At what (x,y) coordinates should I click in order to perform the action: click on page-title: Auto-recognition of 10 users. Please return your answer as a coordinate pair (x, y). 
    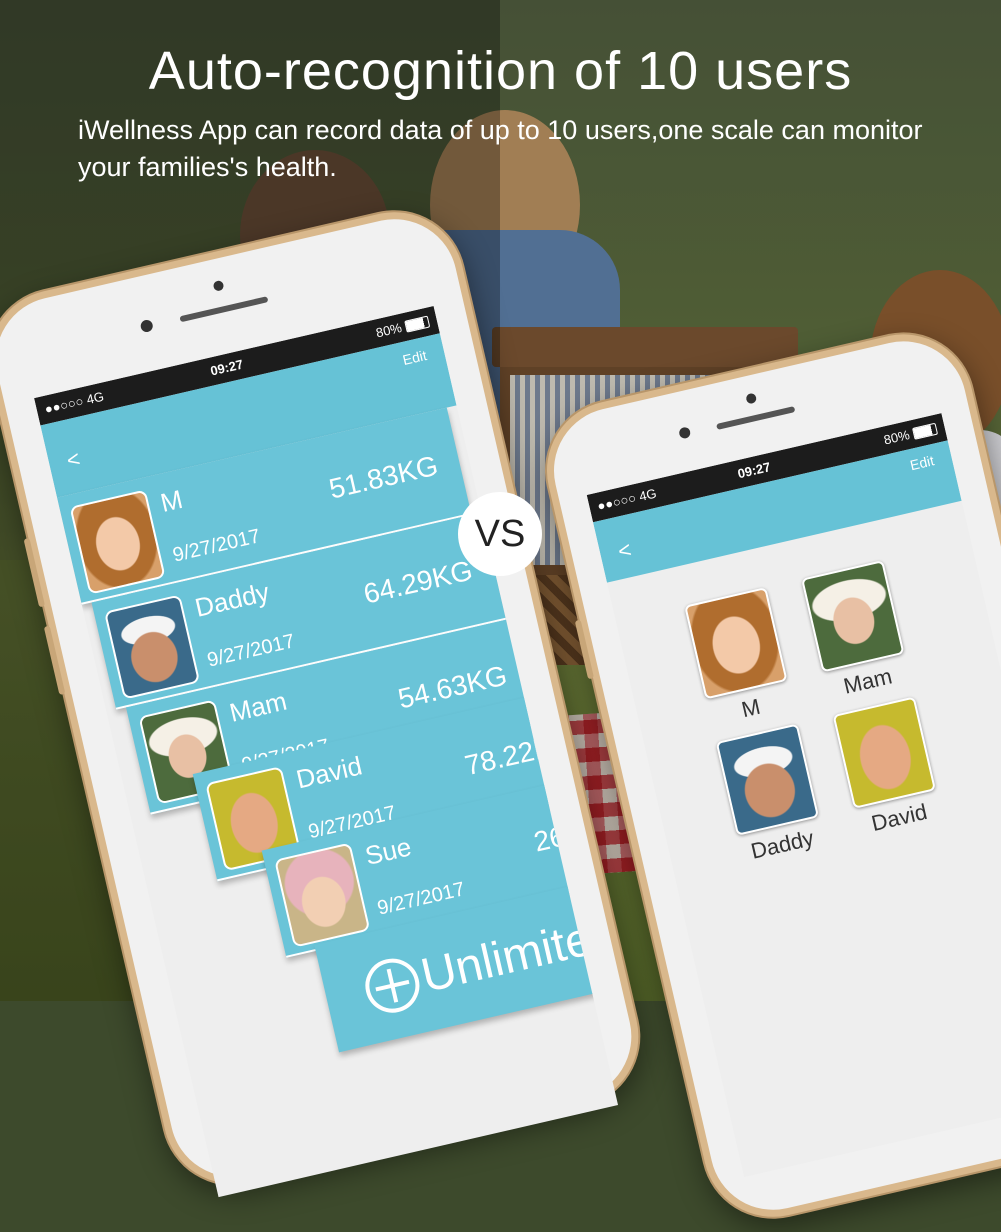
    Looking at the image, I should click on (500, 71).